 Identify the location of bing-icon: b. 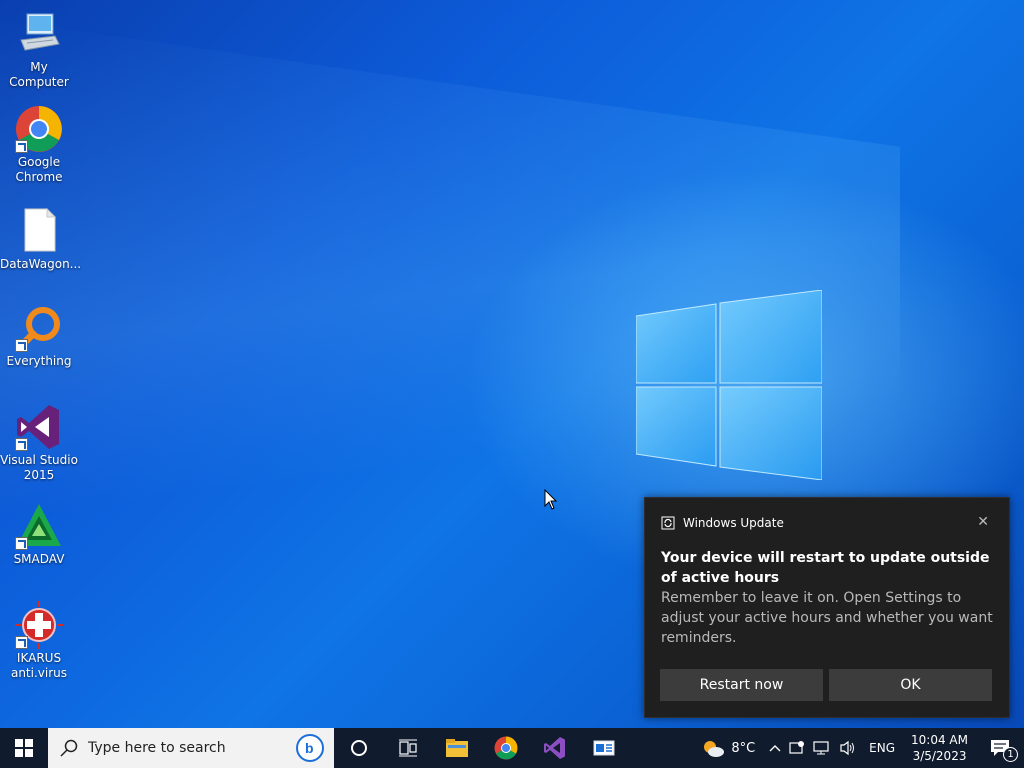
(310, 748).